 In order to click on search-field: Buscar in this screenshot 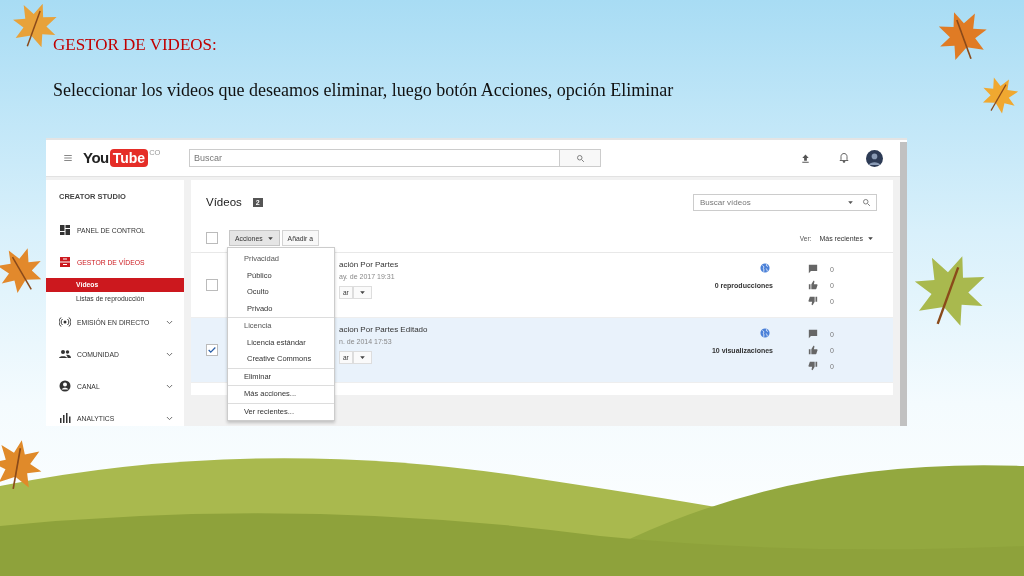, I will do `click(374, 158)`.